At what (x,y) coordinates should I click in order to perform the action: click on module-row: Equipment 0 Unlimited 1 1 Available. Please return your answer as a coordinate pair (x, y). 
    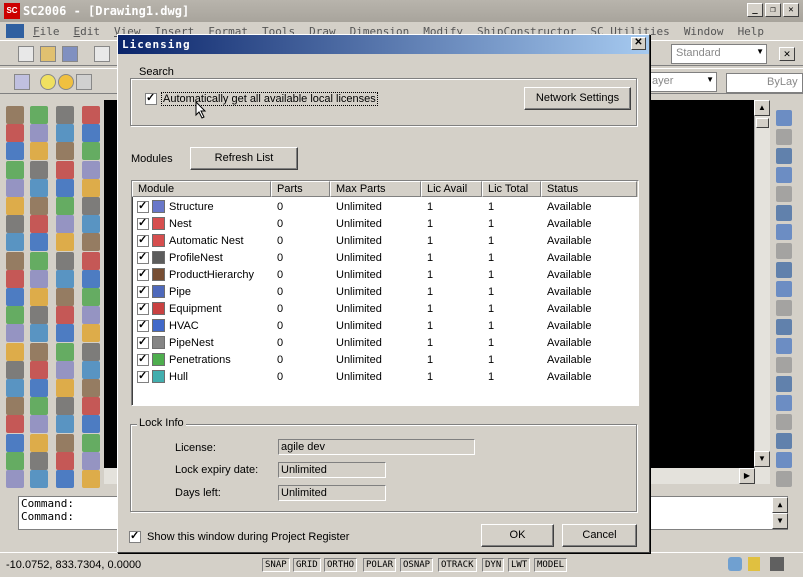
    Looking at the image, I should click on (385, 308).